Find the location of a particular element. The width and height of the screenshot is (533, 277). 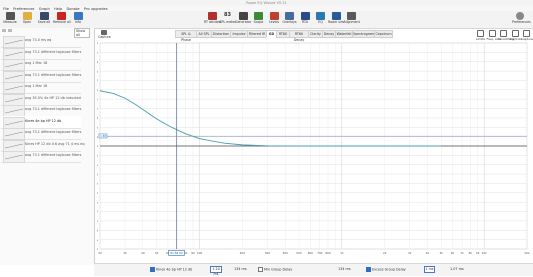

value-field: 1.10 ms is located at coordinates (216, 271).